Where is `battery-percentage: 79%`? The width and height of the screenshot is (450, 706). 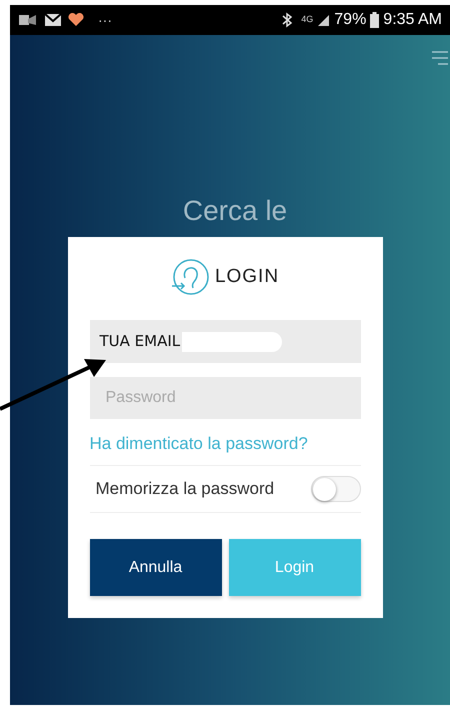
battery-percentage: 79% is located at coordinates (350, 20).